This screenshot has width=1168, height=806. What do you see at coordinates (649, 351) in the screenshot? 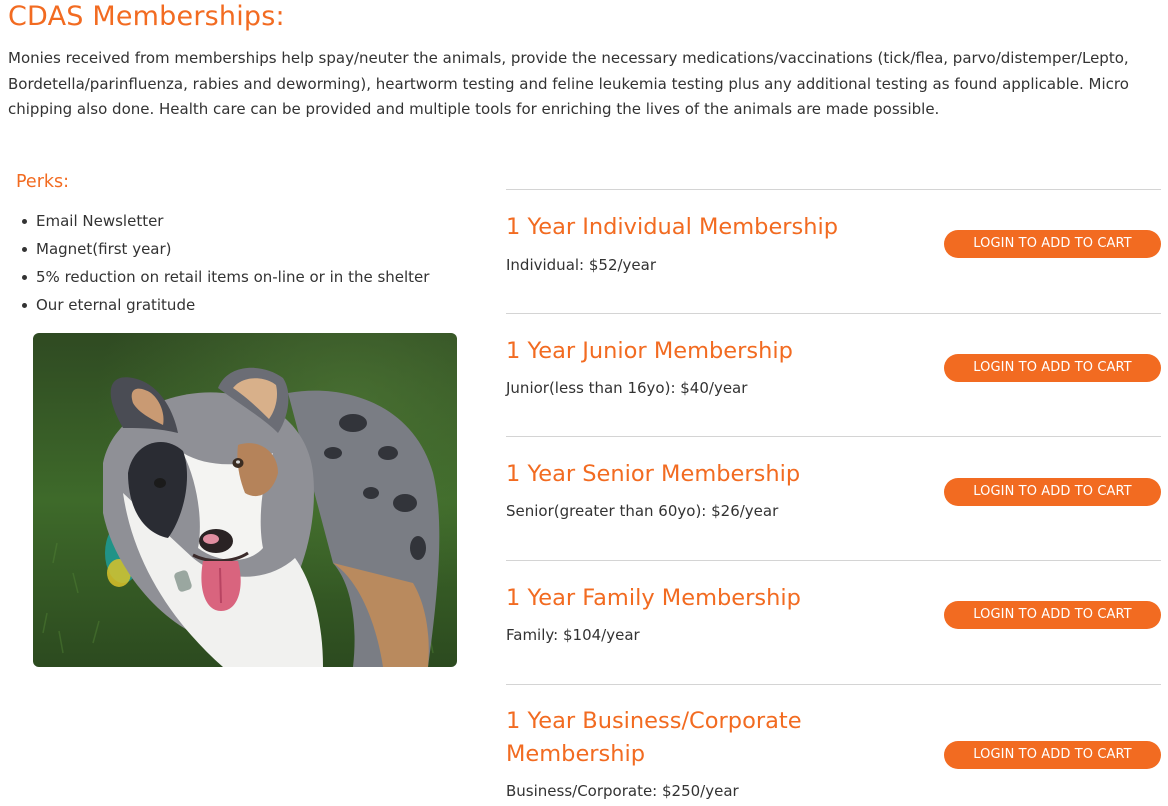
I see `membership-name: 1 Year Junior Membership` at bounding box center [649, 351].